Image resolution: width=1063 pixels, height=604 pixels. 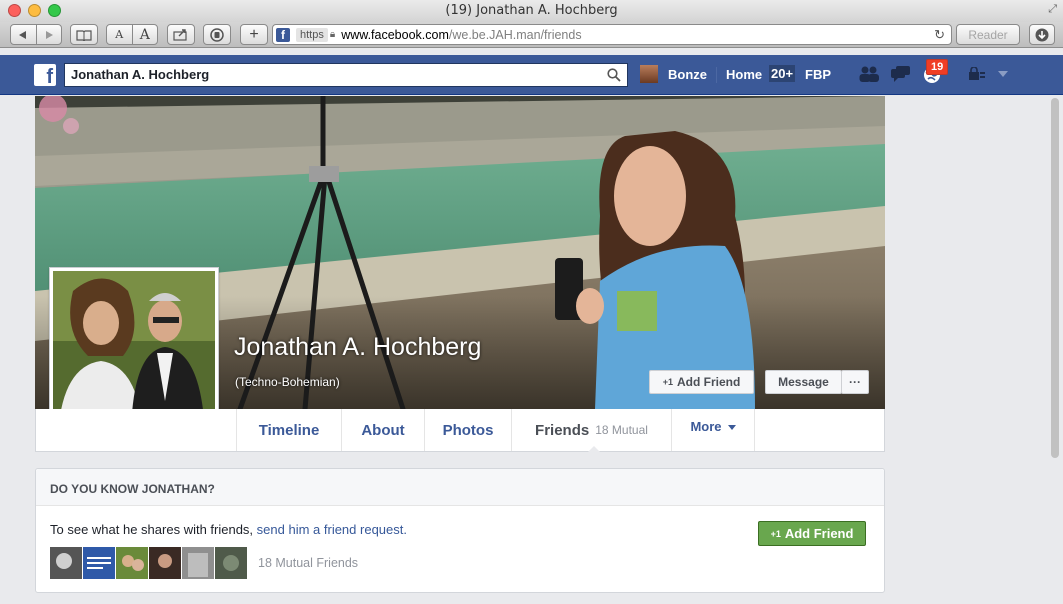 I want to click on tab-photos: Photos, so click(x=467, y=430).